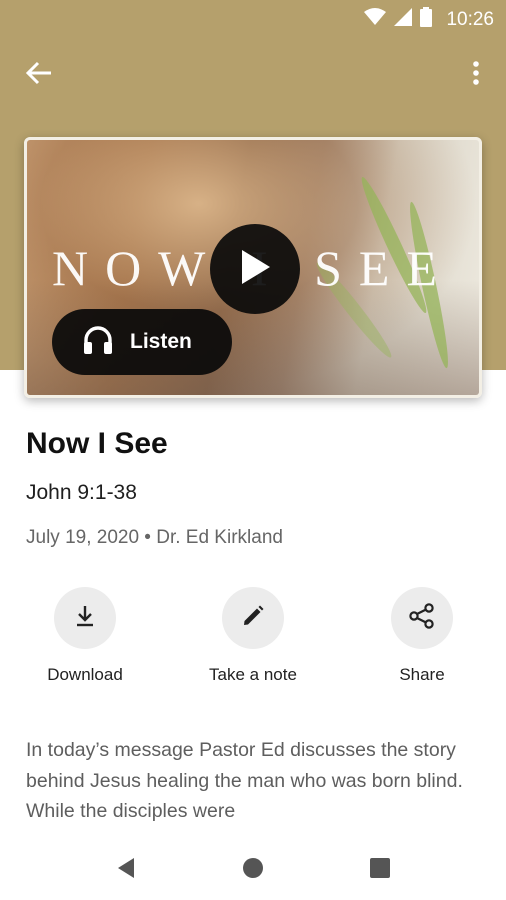 The height and width of the screenshot is (900, 506). I want to click on back-button, so click(39, 75).